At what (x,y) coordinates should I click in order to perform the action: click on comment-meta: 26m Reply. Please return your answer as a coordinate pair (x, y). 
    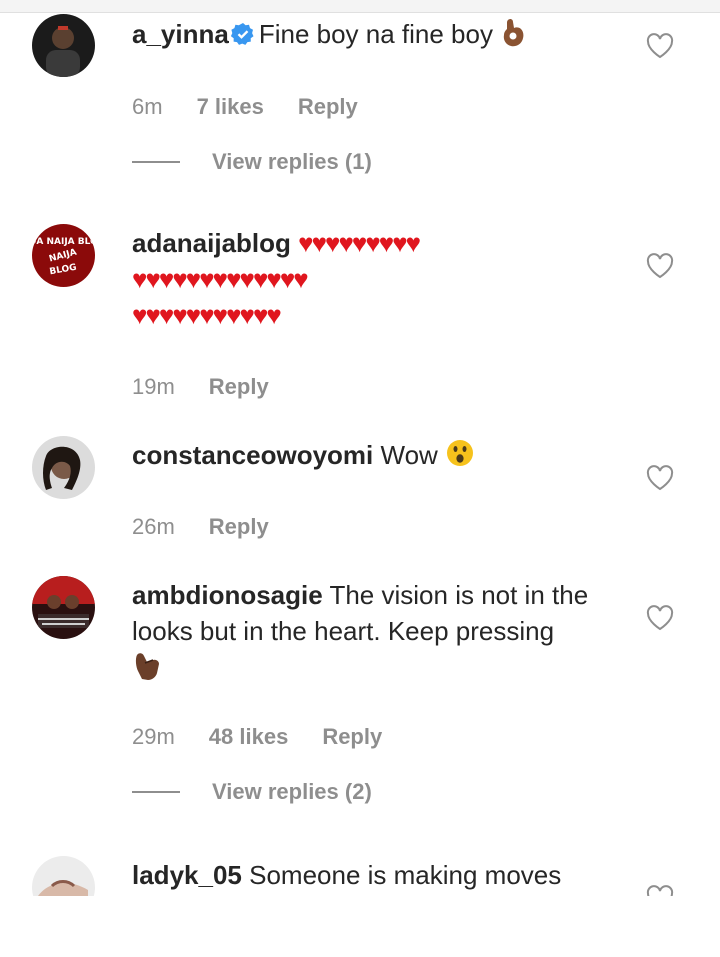
    Looking at the image, I should click on (217, 527).